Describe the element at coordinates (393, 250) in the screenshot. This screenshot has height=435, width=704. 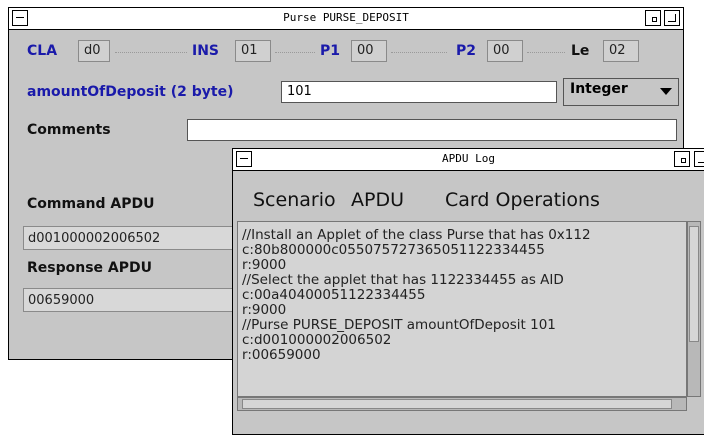
I see `log-line: c:80b800000c055075727365051122334455` at that location.